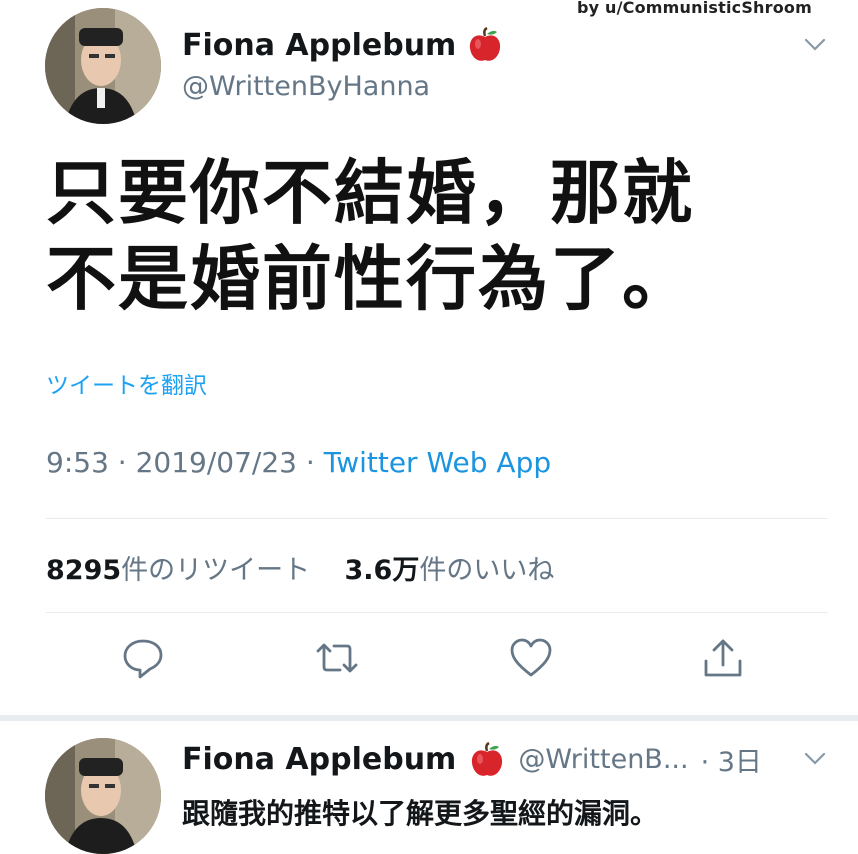  What do you see at coordinates (382, 570) in the screenshot?
I see `like-count: 3.6万` at bounding box center [382, 570].